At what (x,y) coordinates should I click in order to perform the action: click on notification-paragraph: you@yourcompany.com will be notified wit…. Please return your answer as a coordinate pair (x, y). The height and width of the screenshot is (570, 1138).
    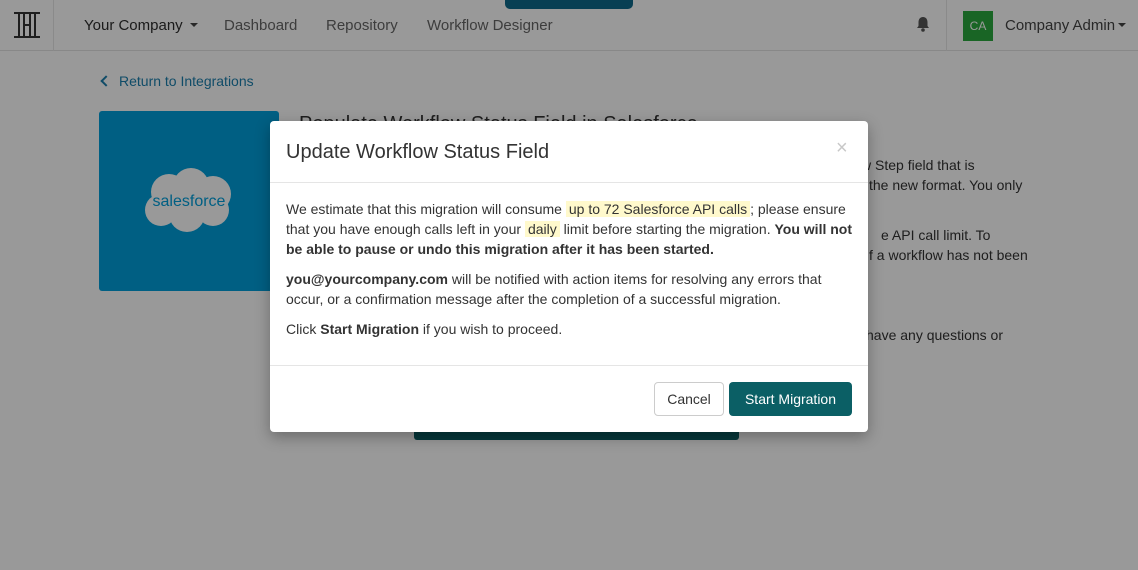
    Looking at the image, I should click on (571, 289).